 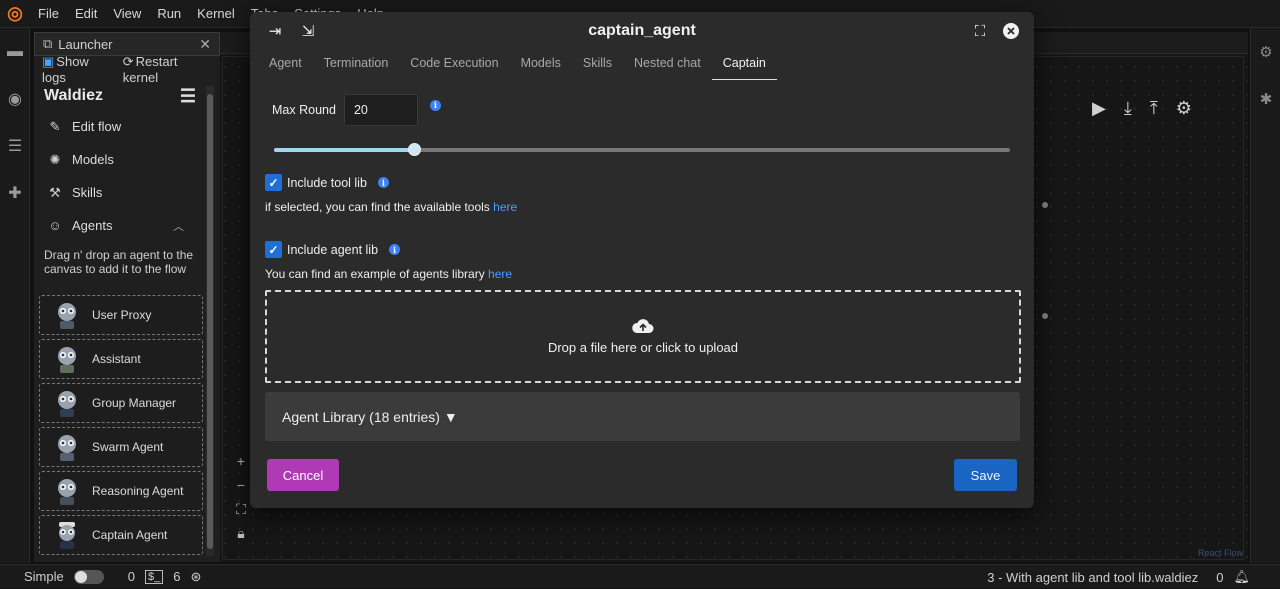 I want to click on include-tool-lib-label: Include tool lib, so click(x=327, y=182).